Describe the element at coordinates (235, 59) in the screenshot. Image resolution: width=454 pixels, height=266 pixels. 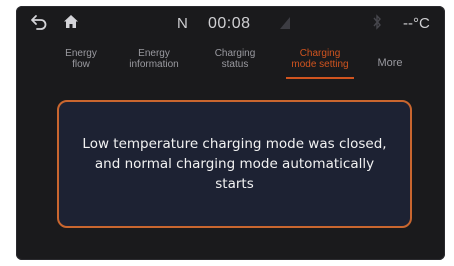
I see `tab-charging-status: Charging status` at that location.